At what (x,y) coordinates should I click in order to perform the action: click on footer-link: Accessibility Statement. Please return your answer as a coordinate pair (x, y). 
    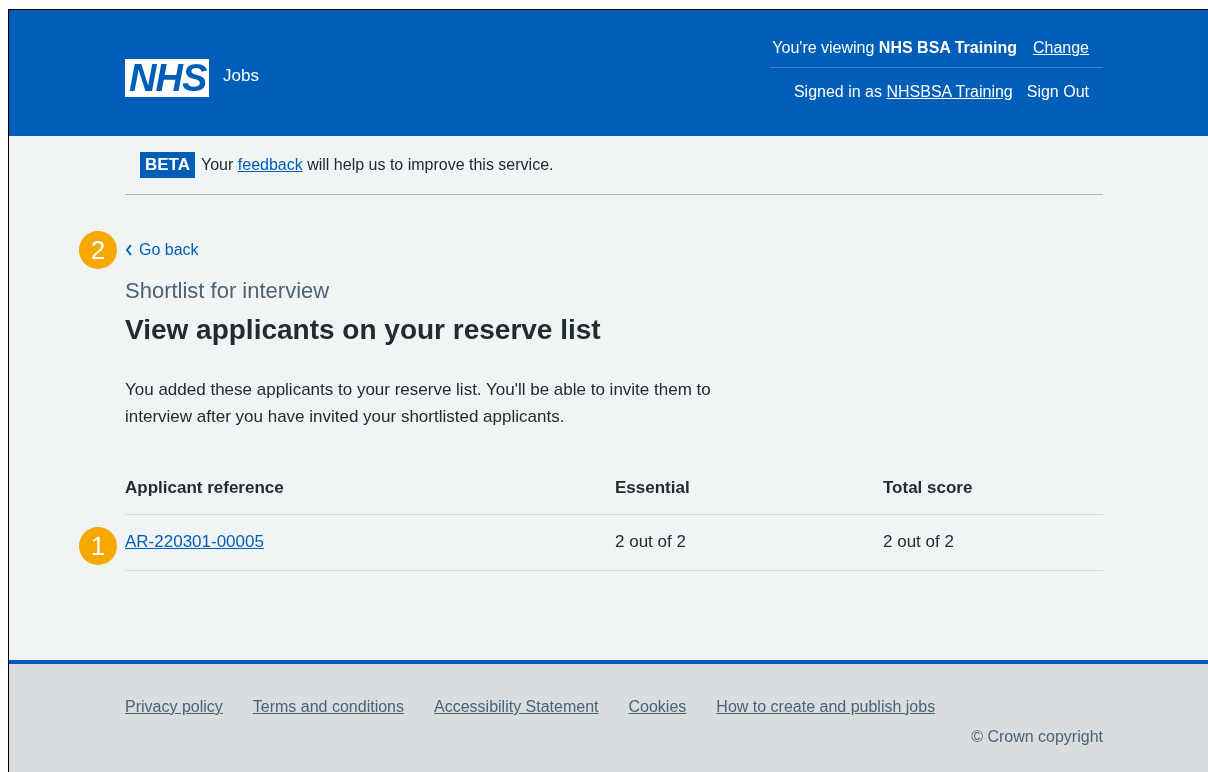
    Looking at the image, I should click on (516, 707).